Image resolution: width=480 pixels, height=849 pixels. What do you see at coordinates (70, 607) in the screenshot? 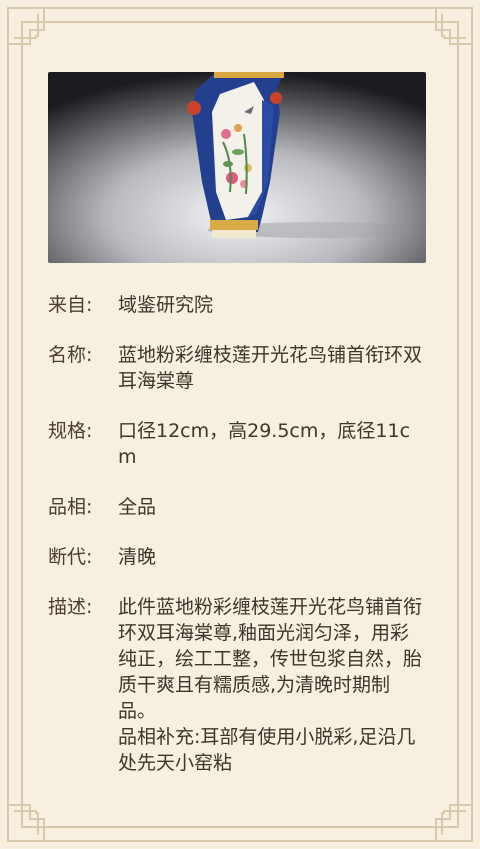
I see `desc-label: 描述:` at bounding box center [70, 607].